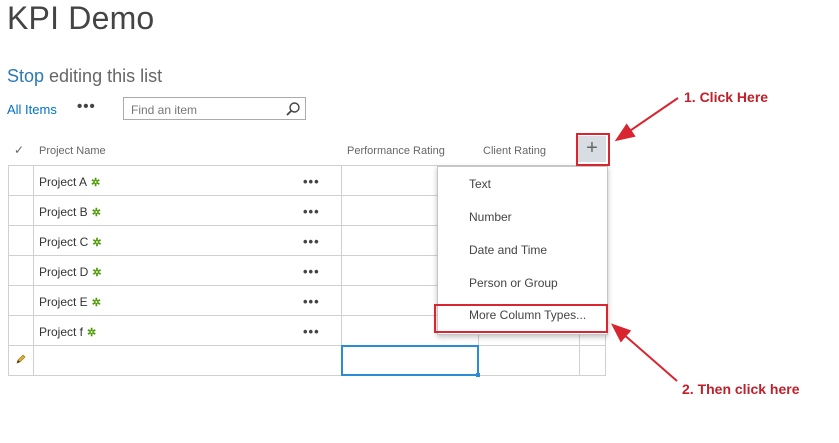 The height and width of the screenshot is (443, 839). I want to click on list-item: Project E ✲, so click(70, 302).